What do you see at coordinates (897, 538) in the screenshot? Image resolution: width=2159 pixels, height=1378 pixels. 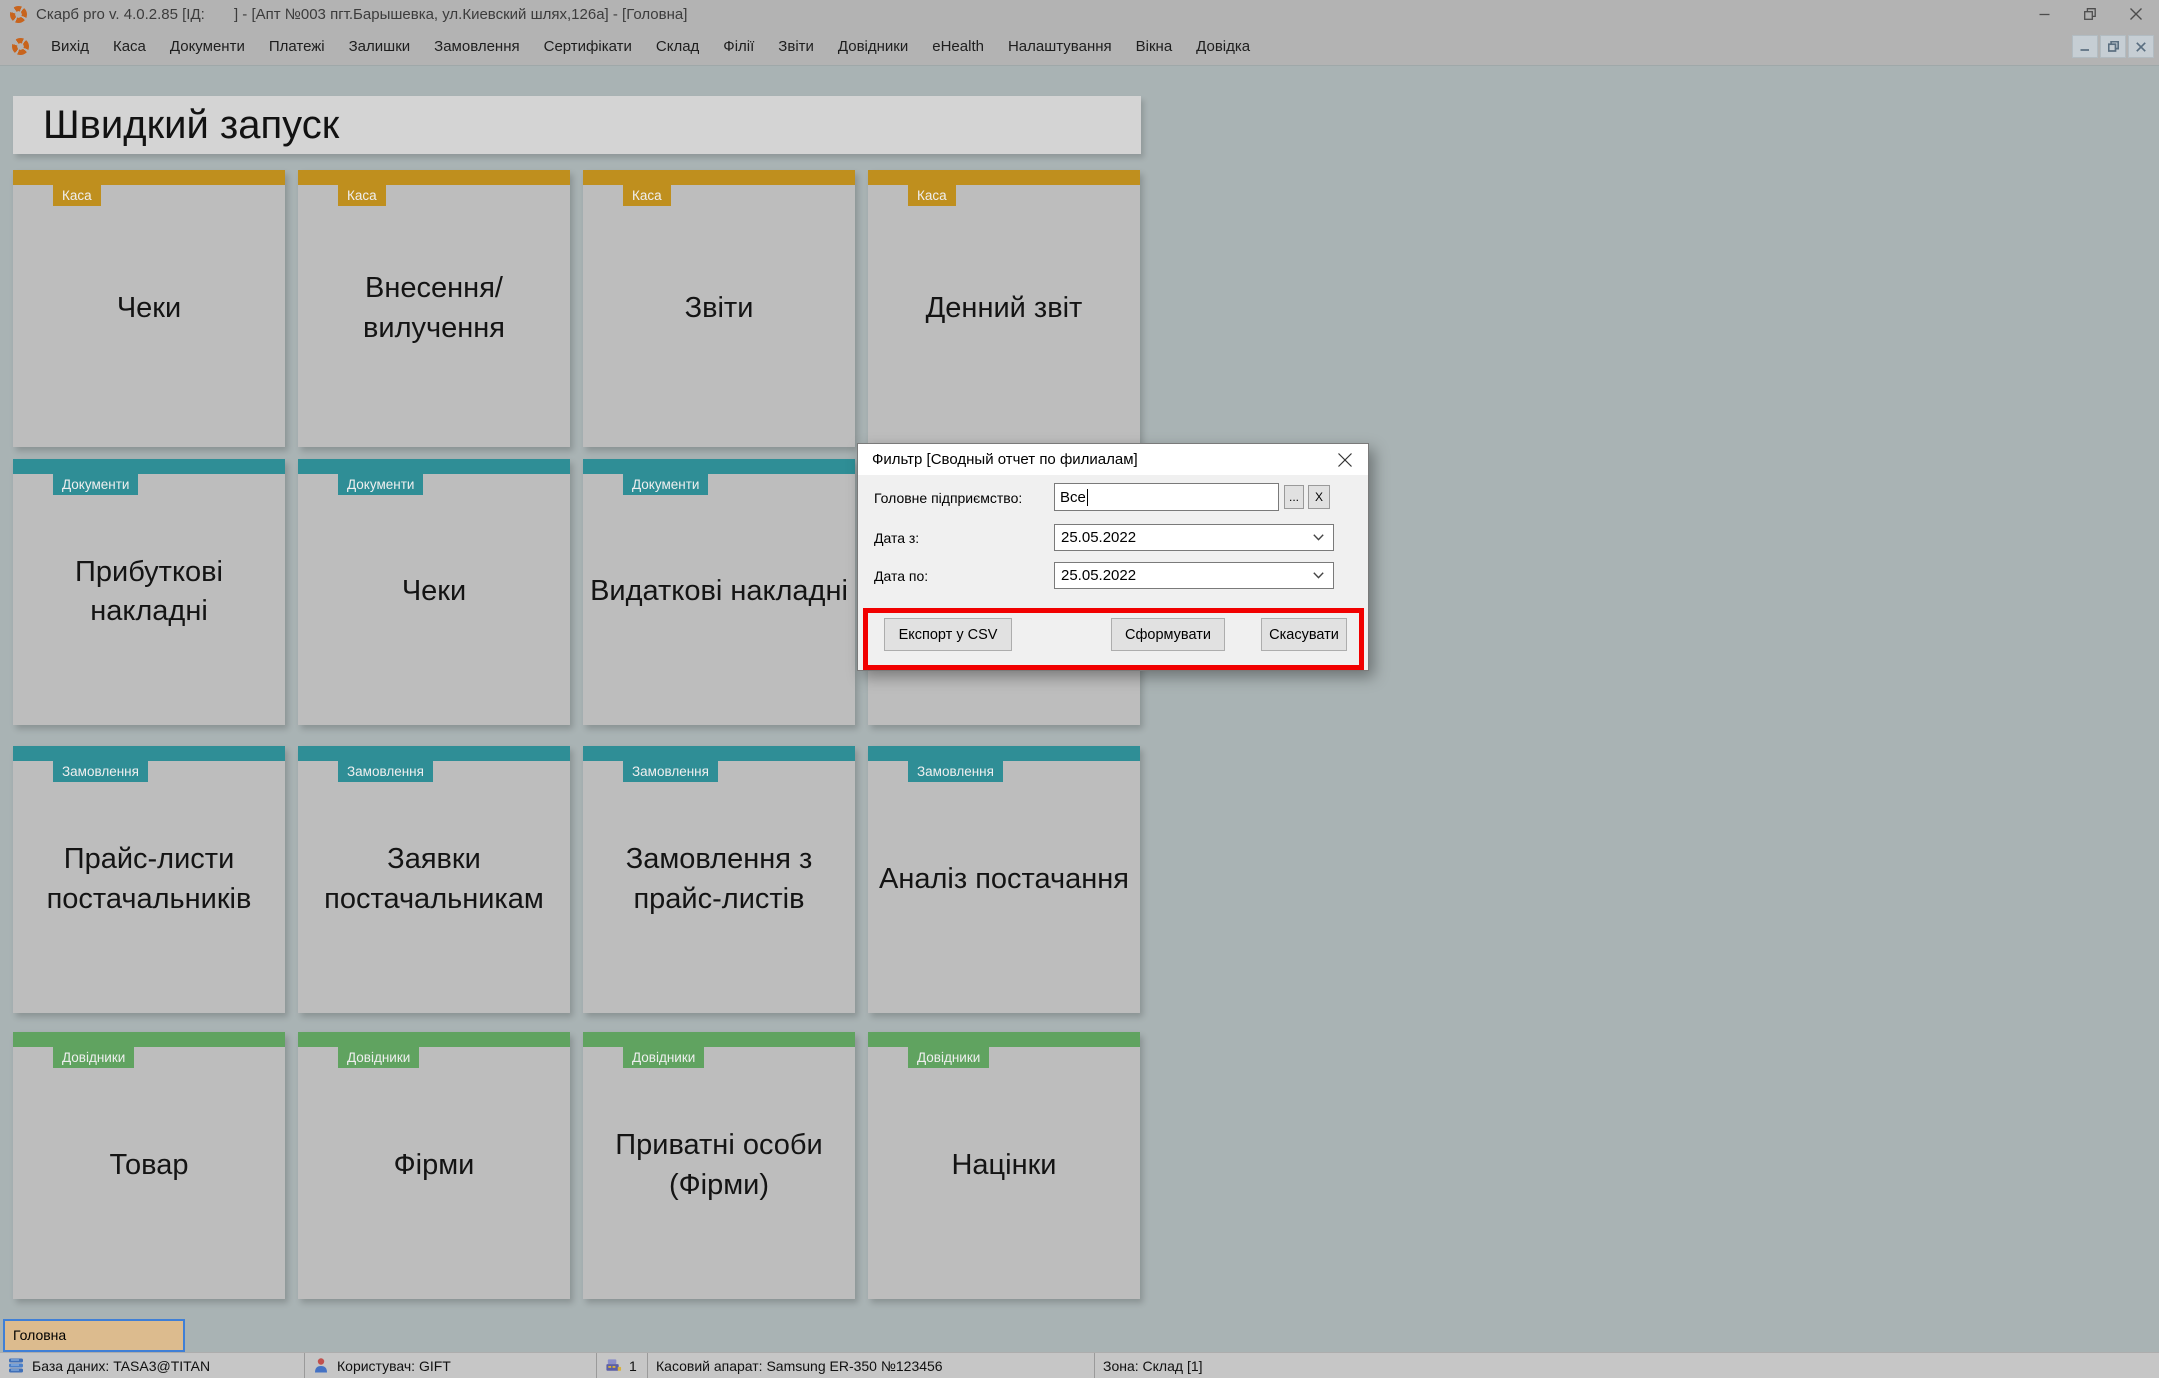 I see `date-from-label: Дата з:` at bounding box center [897, 538].